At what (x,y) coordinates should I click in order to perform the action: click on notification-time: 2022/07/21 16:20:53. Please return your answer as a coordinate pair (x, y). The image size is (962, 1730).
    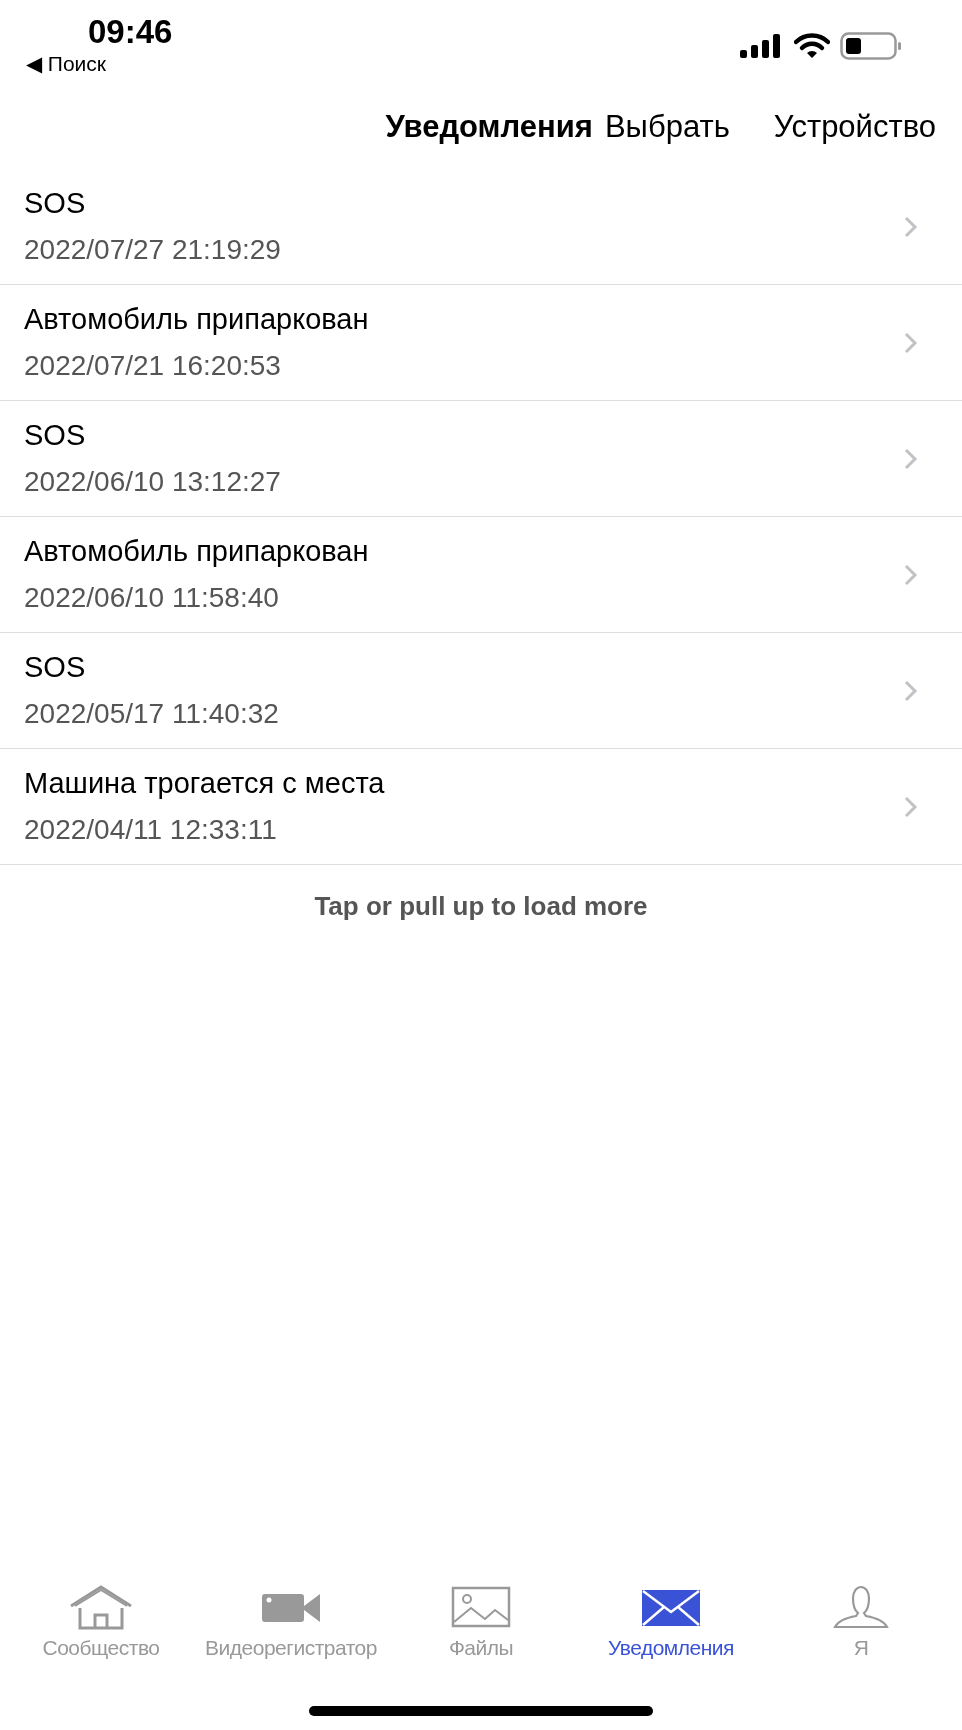
    Looking at the image, I should click on (153, 366).